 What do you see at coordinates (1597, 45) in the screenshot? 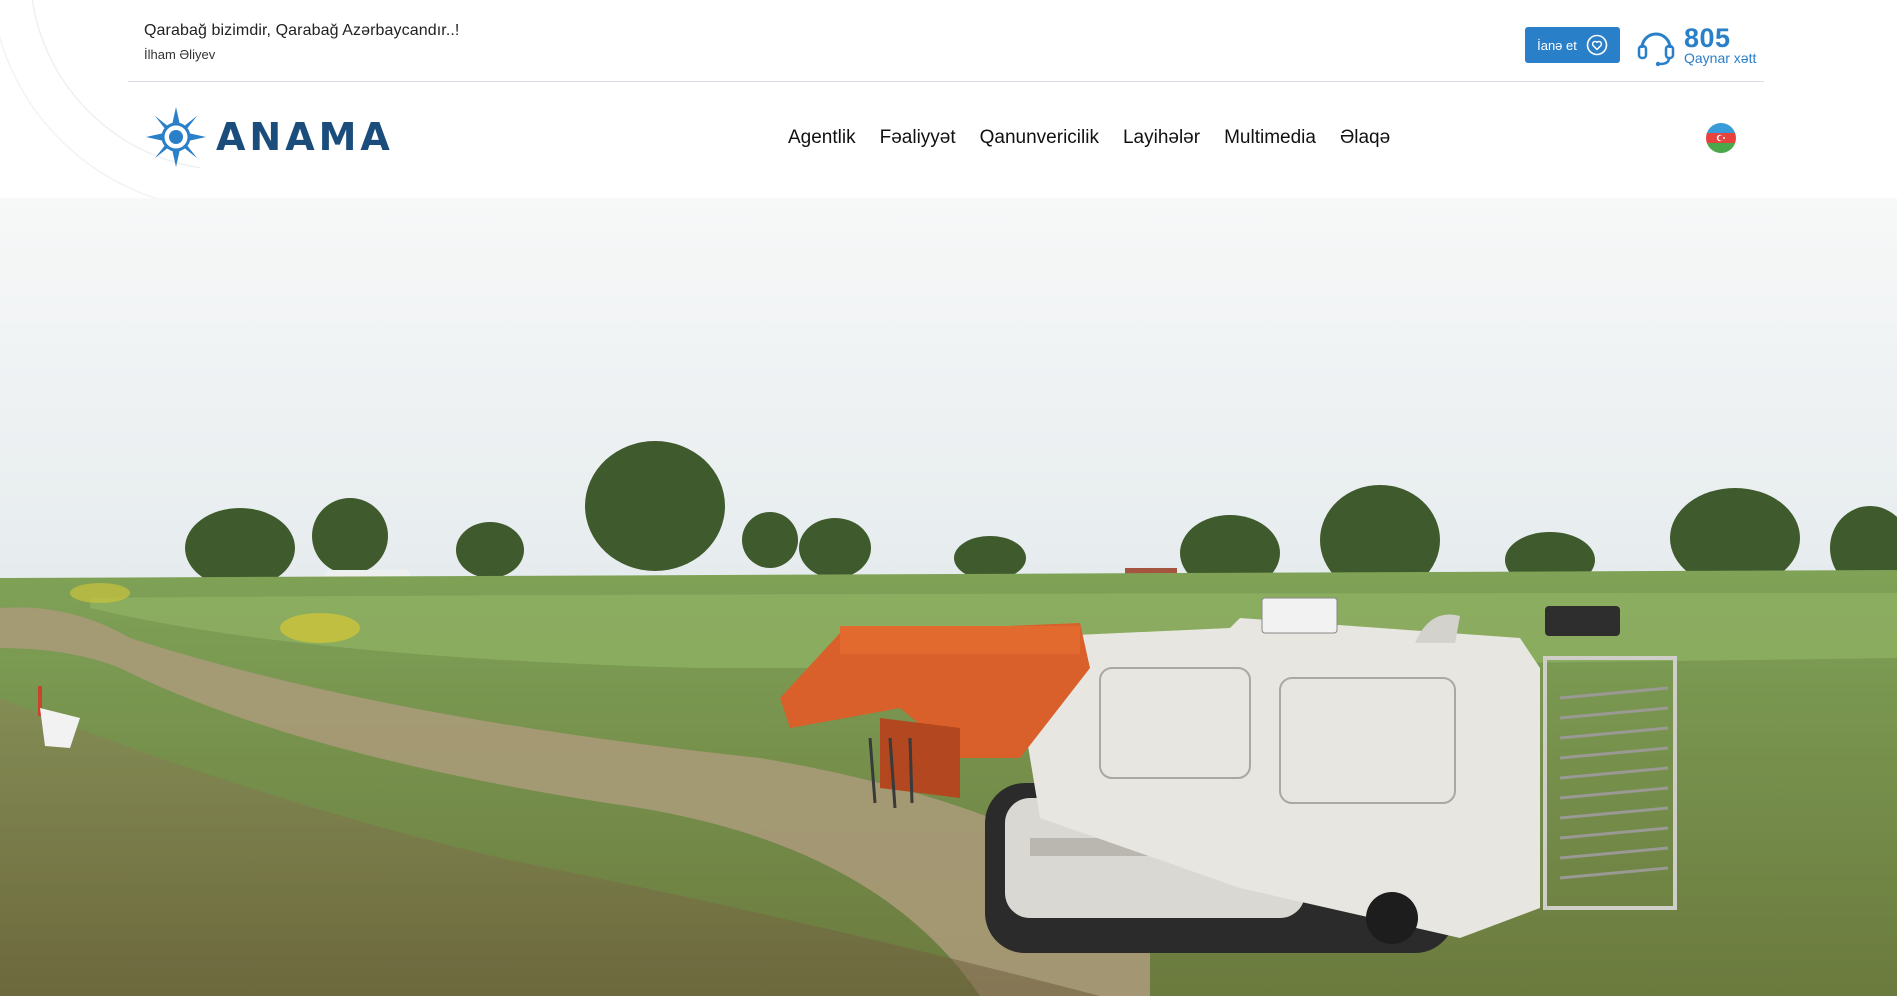
I see `heart-icon` at bounding box center [1597, 45].